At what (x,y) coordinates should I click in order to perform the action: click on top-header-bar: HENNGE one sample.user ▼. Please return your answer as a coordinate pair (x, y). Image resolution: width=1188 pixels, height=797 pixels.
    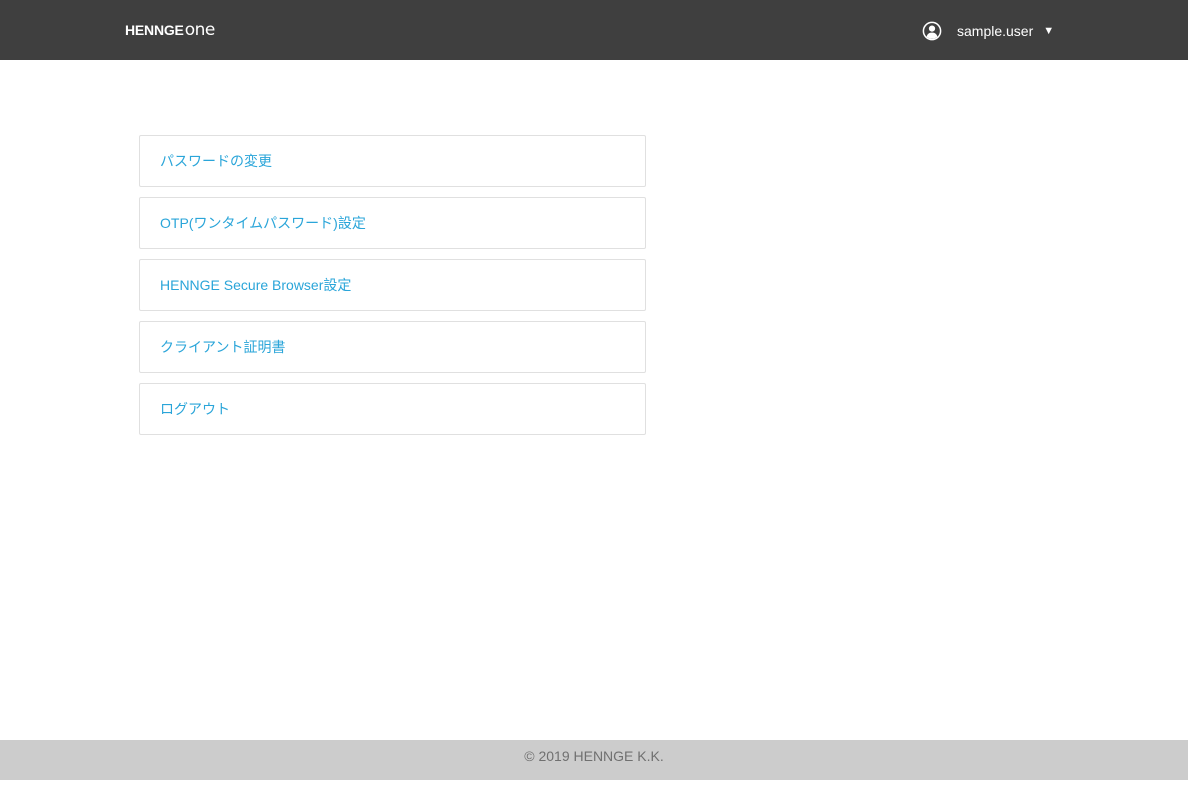
    Looking at the image, I should click on (594, 30).